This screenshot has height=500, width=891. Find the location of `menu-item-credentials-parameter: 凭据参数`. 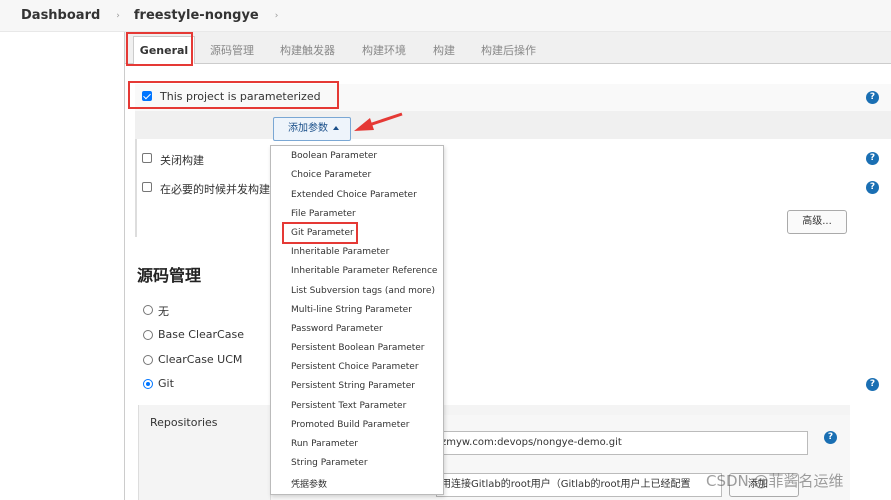

menu-item-credentials-parameter: 凭据参数 is located at coordinates (309, 483).